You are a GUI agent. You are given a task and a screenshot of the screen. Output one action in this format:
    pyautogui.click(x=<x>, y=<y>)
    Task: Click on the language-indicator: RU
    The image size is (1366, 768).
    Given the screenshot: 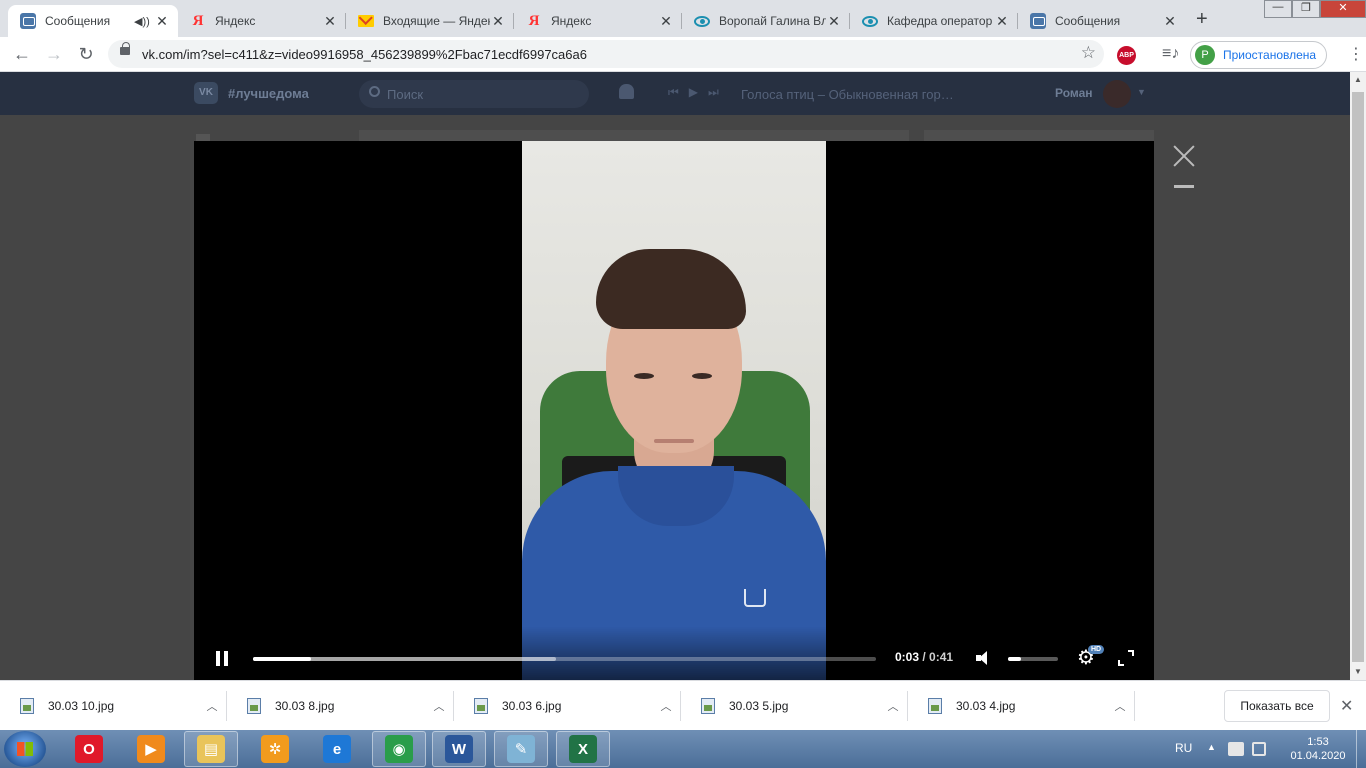 What is the action you would take?
    pyautogui.click(x=1183, y=748)
    